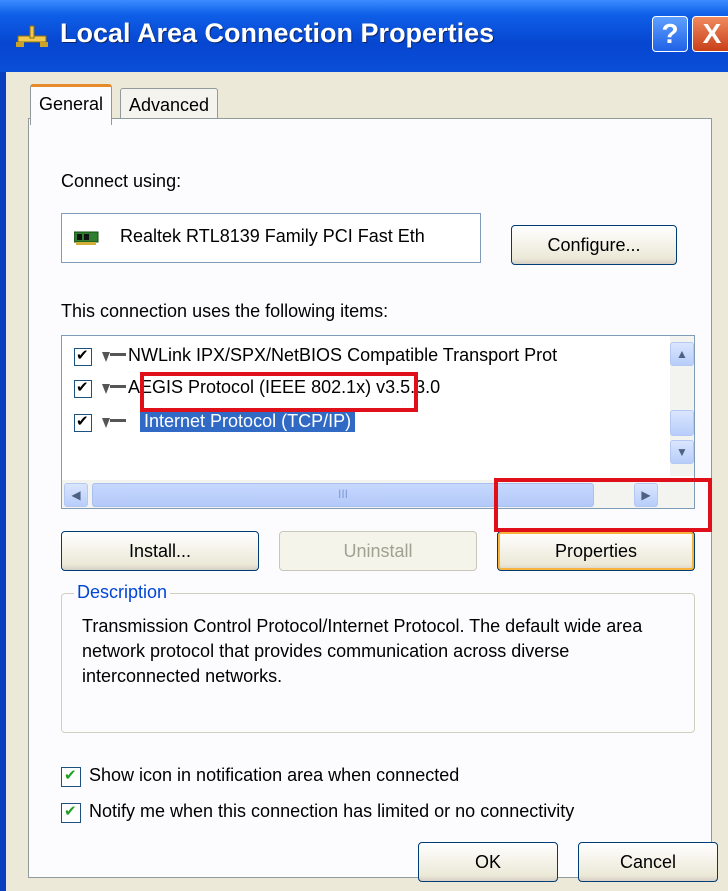  What do you see at coordinates (71, 776) in the screenshot?
I see `show-icon-checkbox` at bounding box center [71, 776].